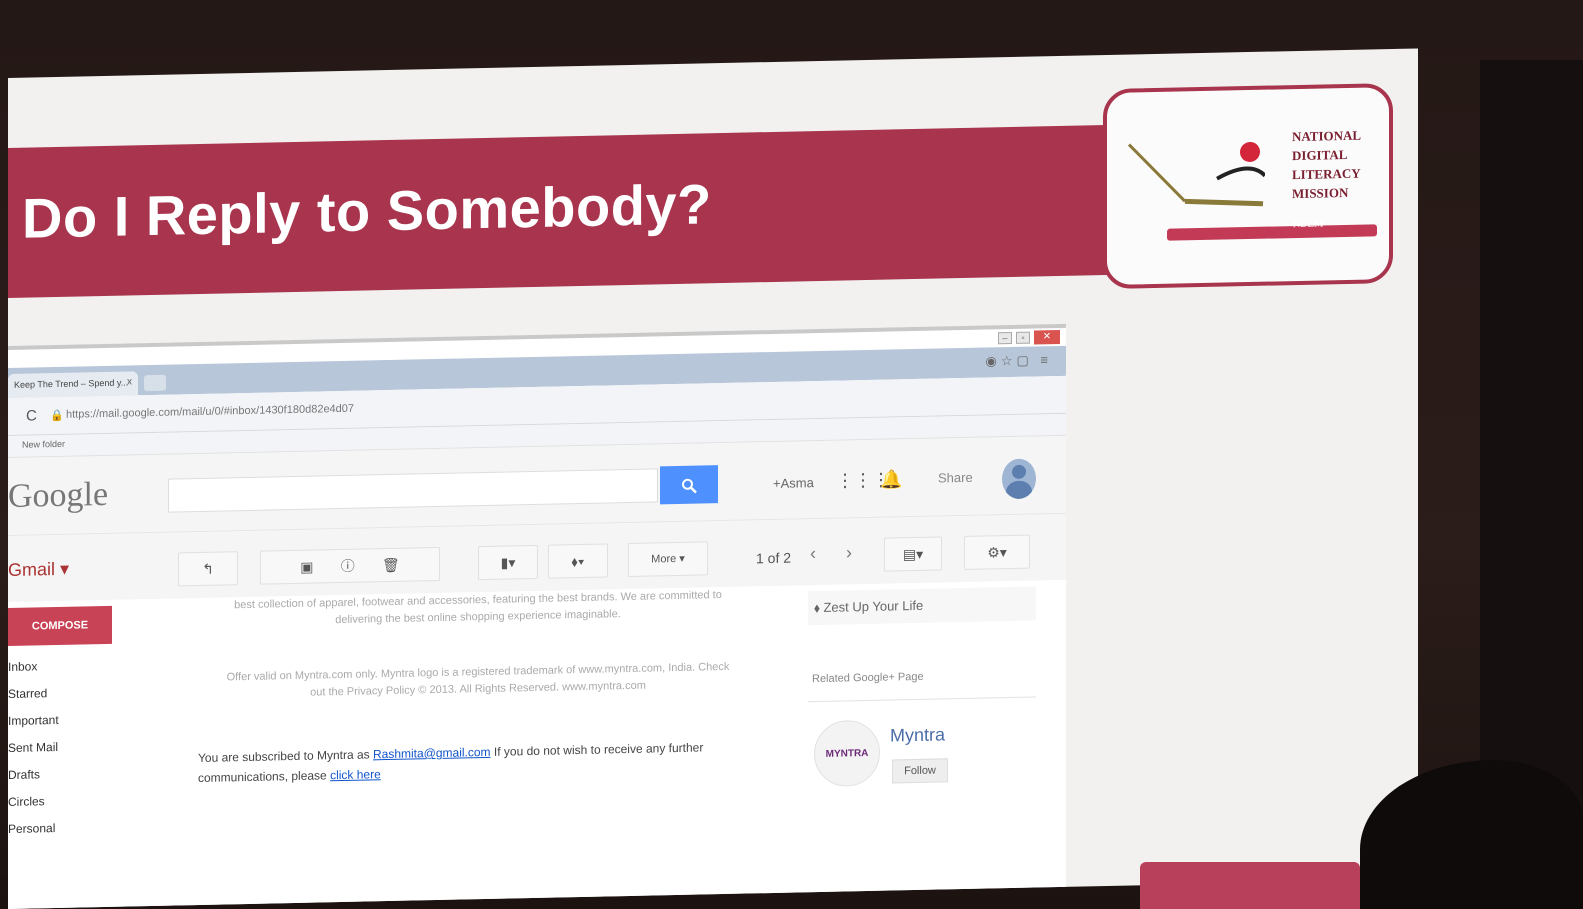  Describe the element at coordinates (1308, 224) in the screenshot. I see `logo-badge: NDLM` at that location.